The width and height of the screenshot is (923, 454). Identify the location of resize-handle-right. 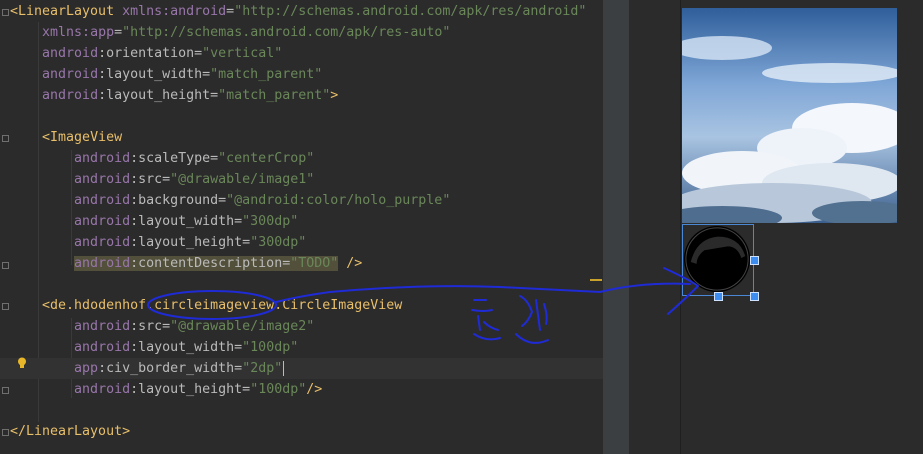
(754, 260).